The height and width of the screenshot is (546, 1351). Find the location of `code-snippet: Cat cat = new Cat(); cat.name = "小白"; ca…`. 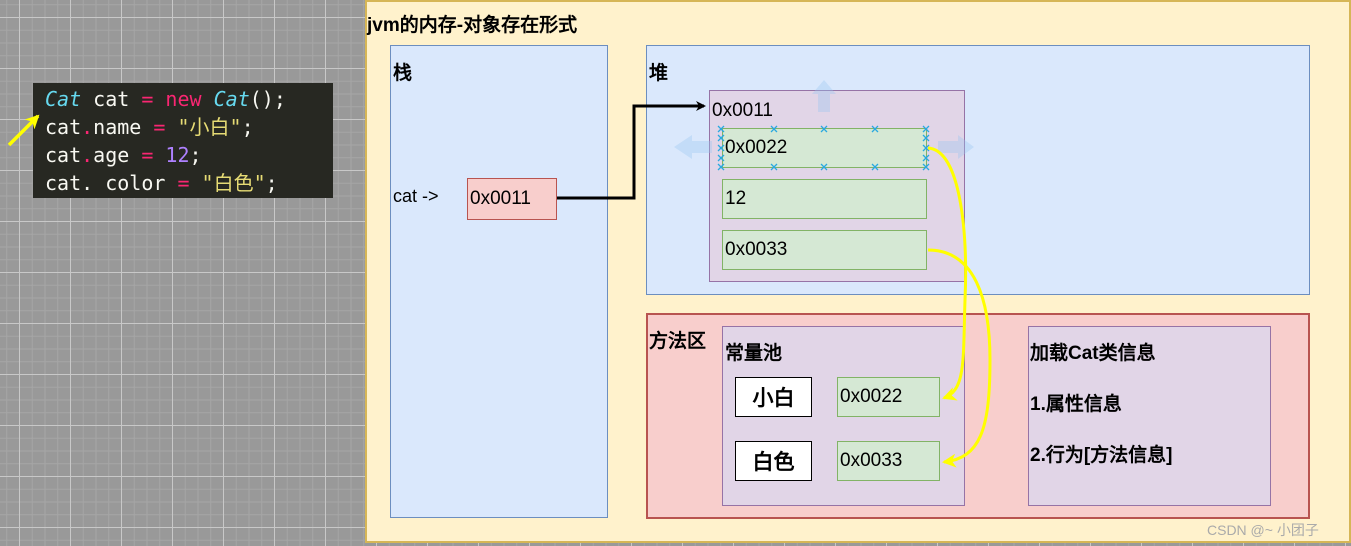

code-snippet: Cat cat = new Cat(); cat.name = "小白"; ca… is located at coordinates (183, 140).